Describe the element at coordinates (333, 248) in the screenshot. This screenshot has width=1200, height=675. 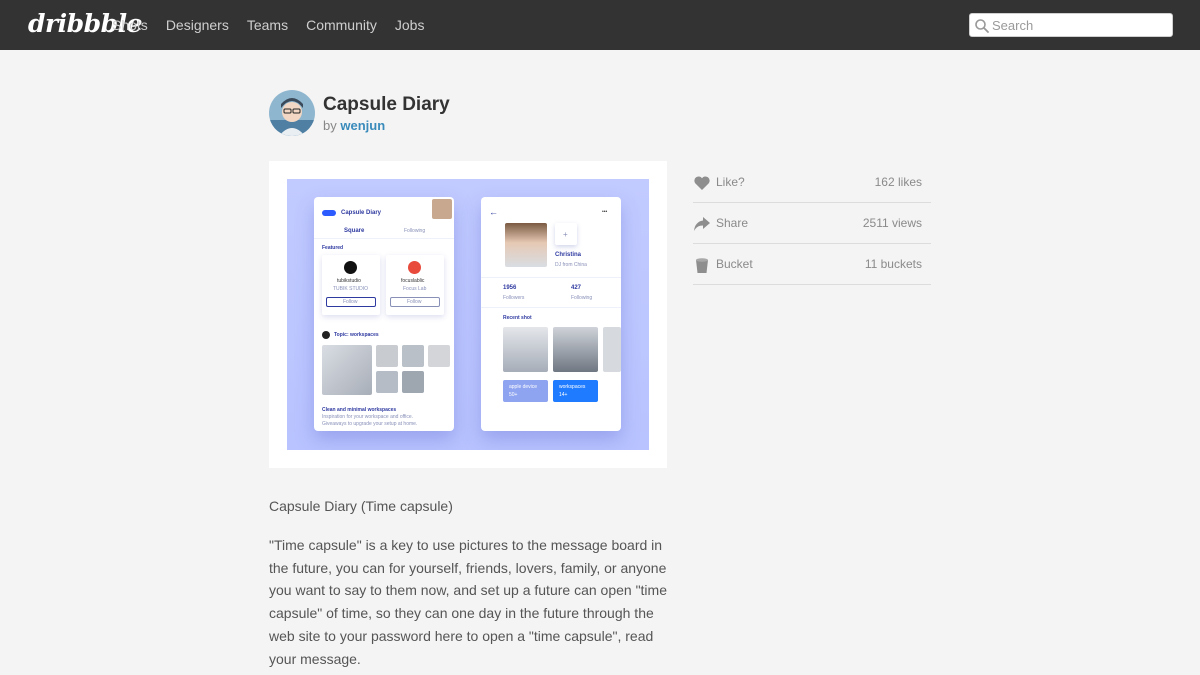
I see `mock-featured-label: Featured` at that location.